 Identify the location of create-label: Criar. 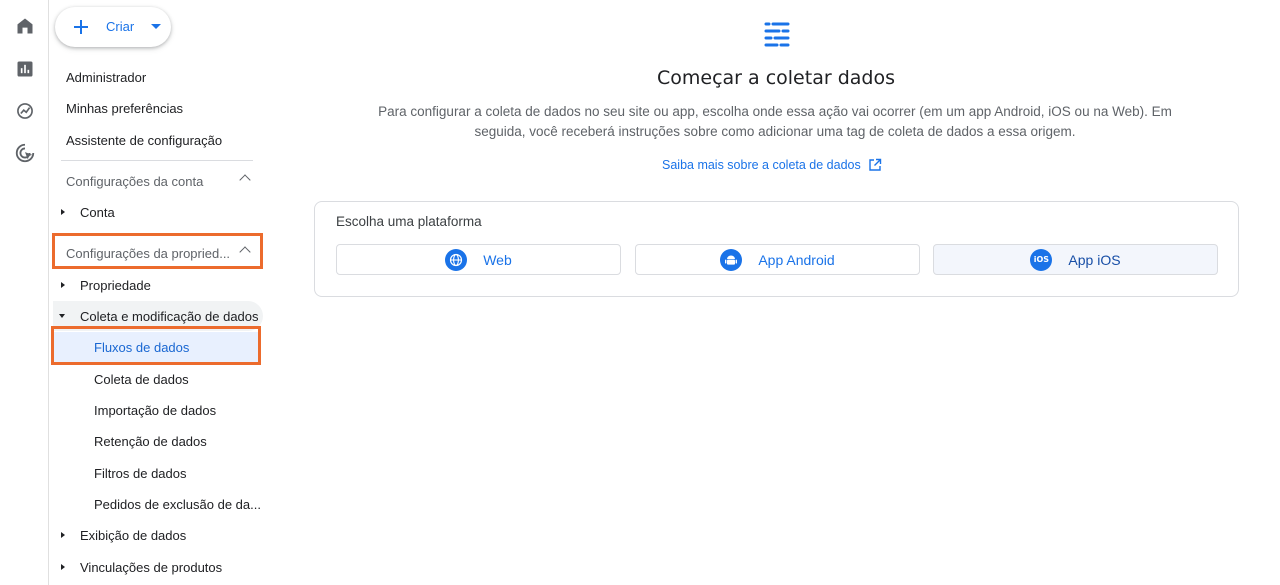
(120, 26).